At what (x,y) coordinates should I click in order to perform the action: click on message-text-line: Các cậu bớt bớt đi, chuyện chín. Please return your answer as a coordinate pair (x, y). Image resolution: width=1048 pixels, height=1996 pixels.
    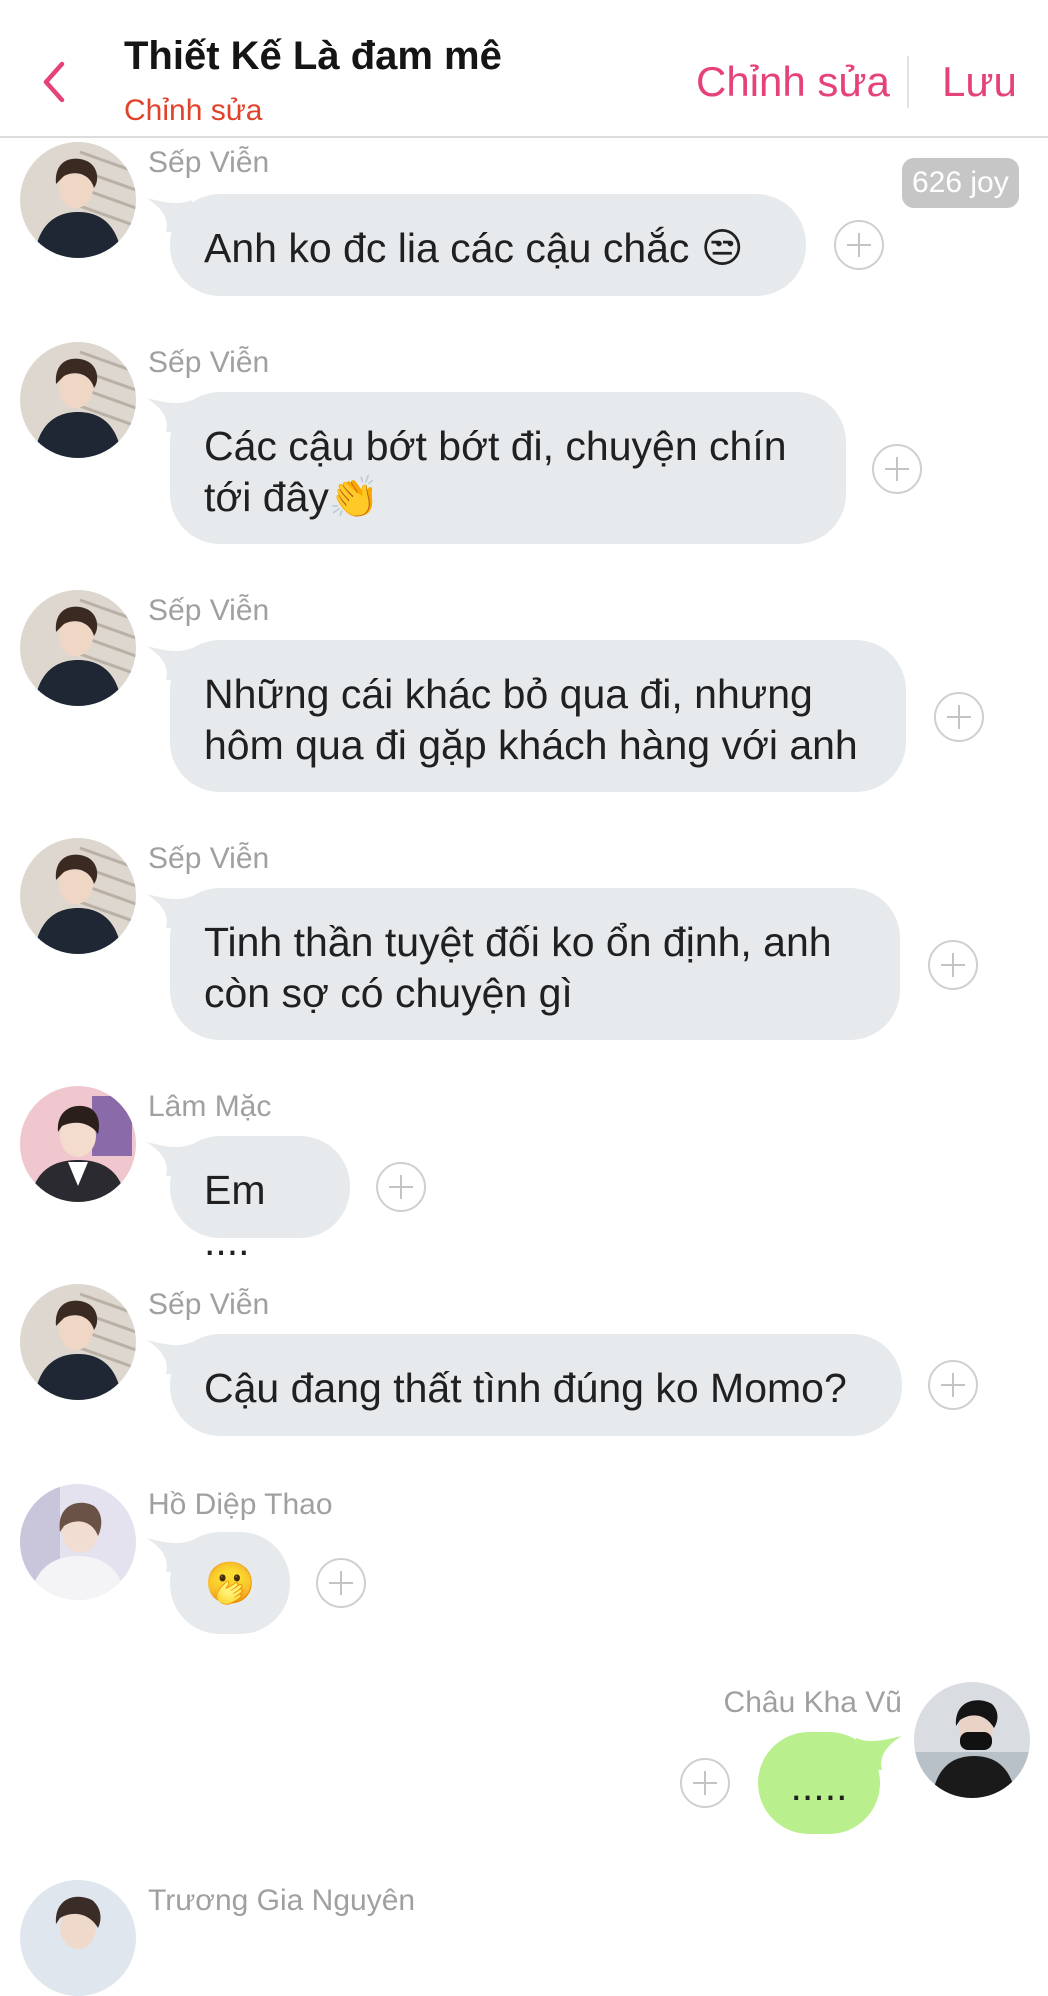
    Looking at the image, I should click on (495, 446).